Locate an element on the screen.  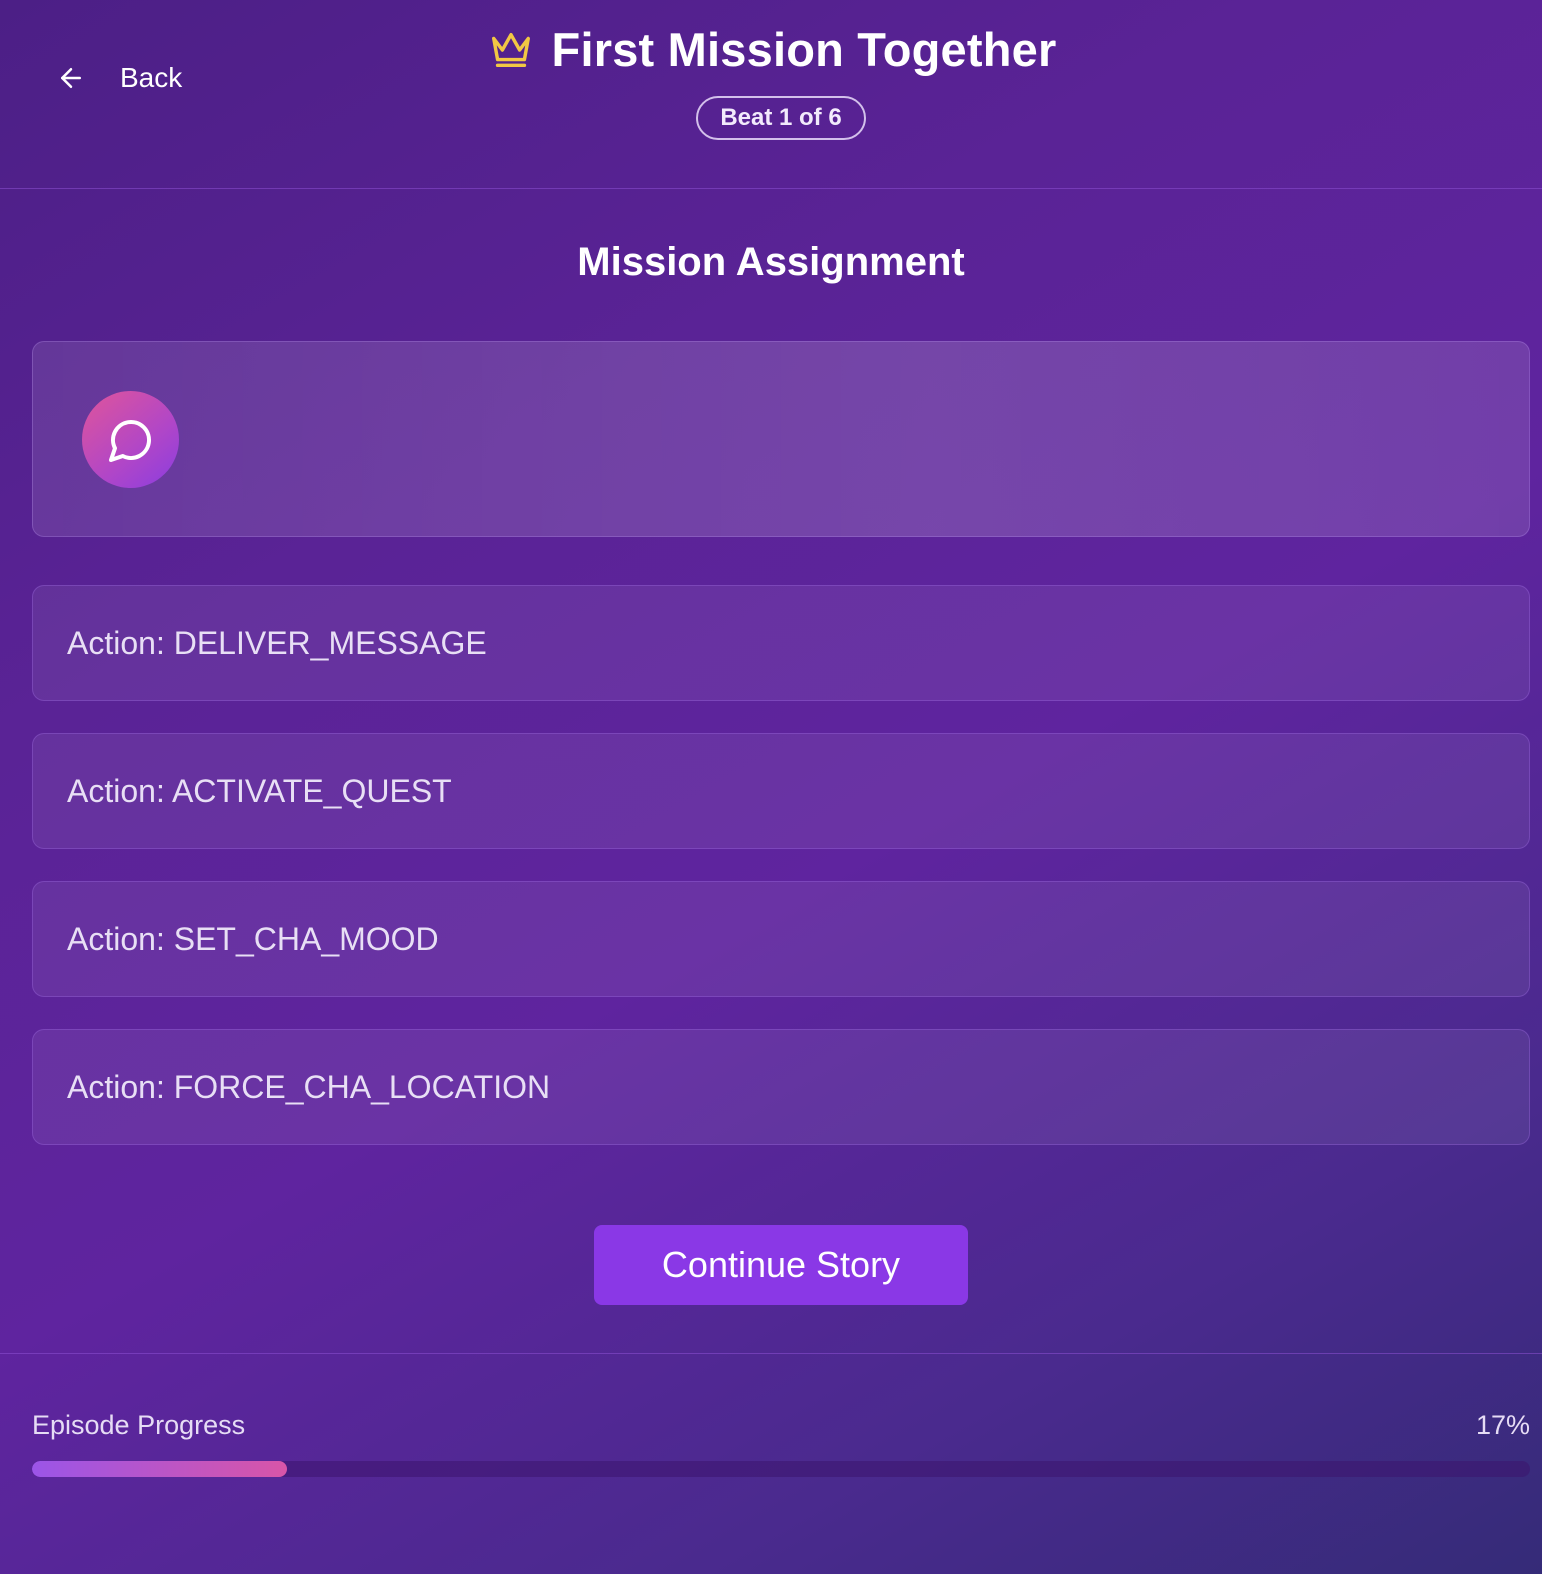
continue-story-button: Continue Story is located at coordinates (781, 1265).